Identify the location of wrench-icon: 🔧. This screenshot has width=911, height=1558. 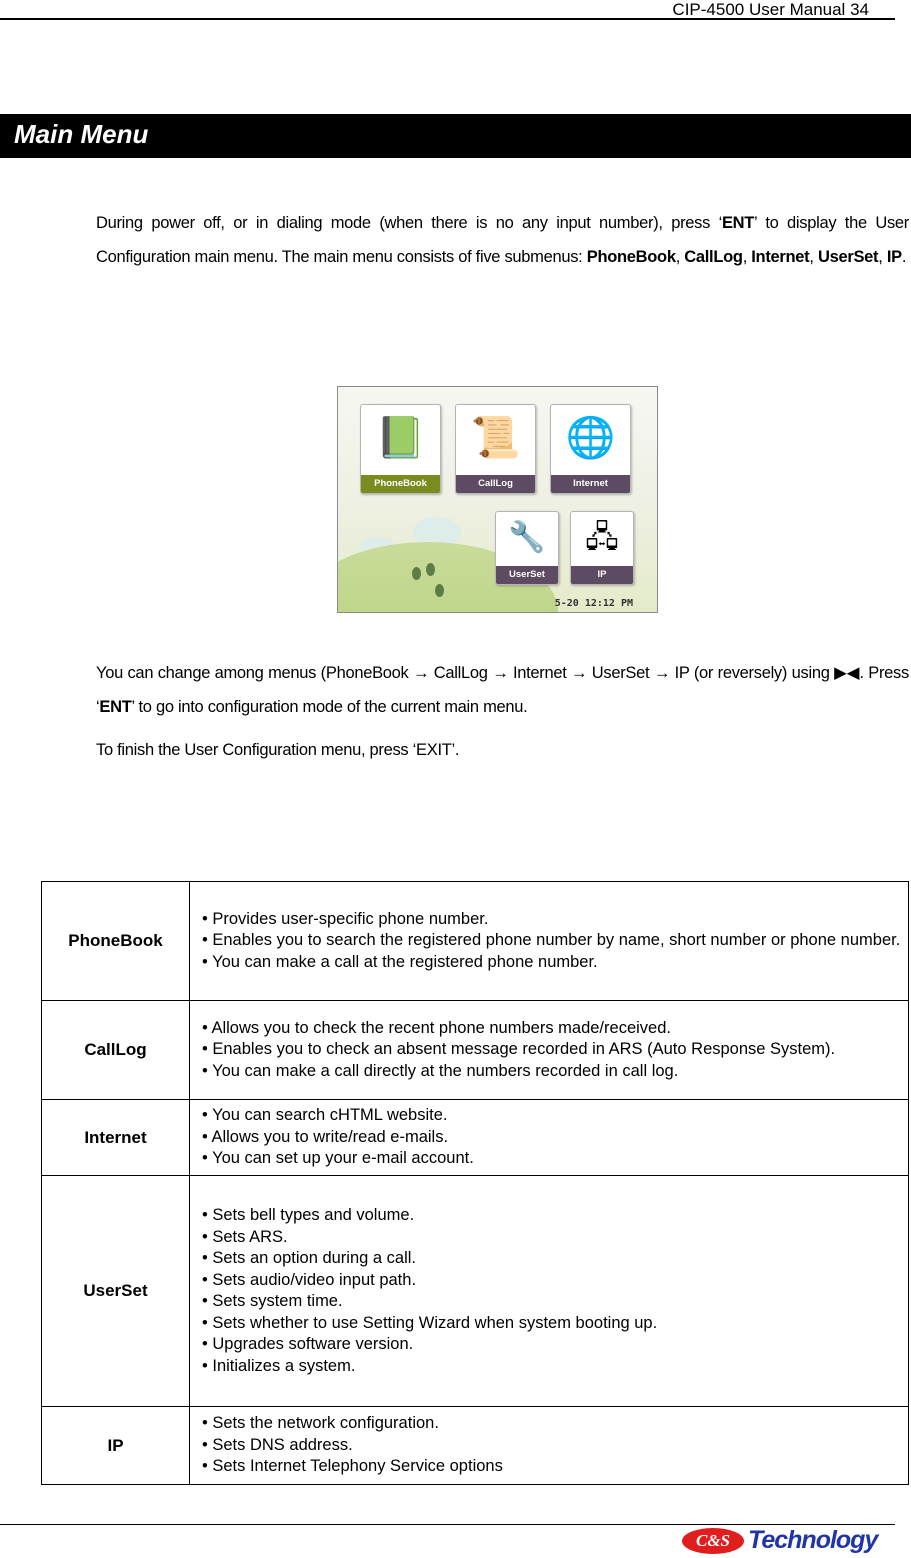
(527, 537).